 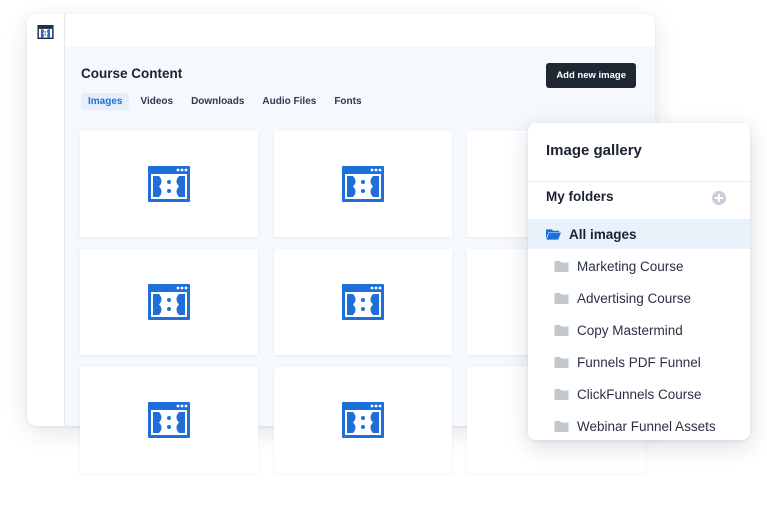 I want to click on folder-item-marketing-course: Marketing Course, so click(x=639, y=266).